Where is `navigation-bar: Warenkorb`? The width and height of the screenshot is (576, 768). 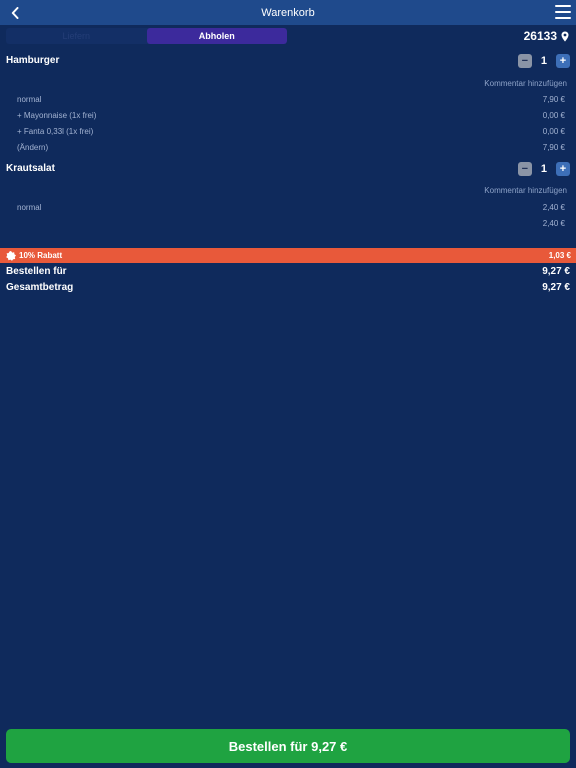
navigation-bar: Warenkorb is located at coordinates (288, 12).